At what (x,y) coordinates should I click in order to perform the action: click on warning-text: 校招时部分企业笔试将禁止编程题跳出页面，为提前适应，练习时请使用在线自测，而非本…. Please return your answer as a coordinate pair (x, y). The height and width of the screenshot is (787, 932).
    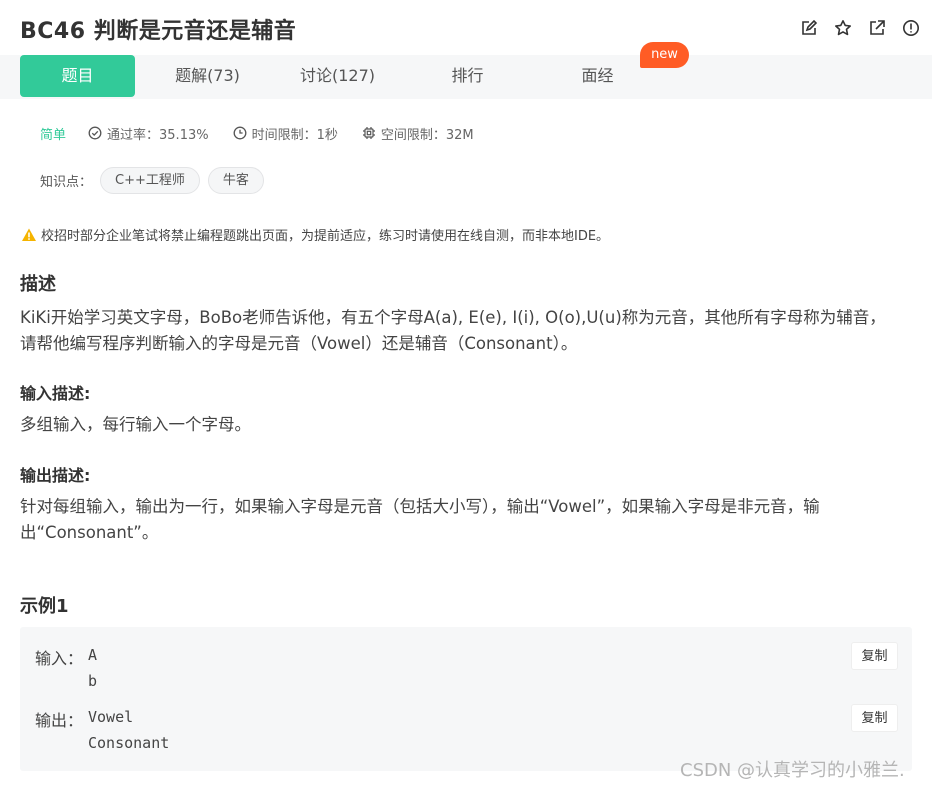
    Looking at the image, I should click on (325, 236).